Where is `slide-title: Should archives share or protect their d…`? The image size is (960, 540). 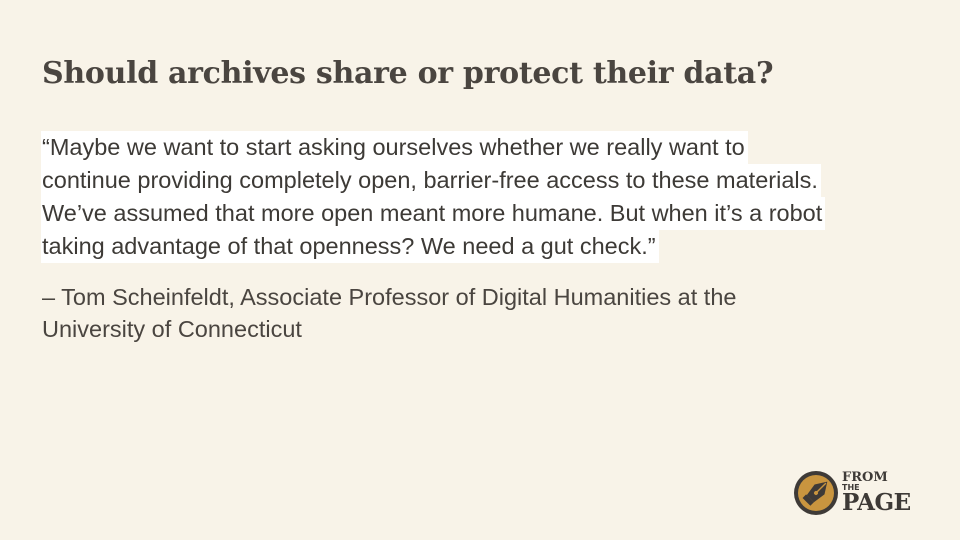 slide-title: Should archives share or protect their d… is located at coordinates (408, 73).